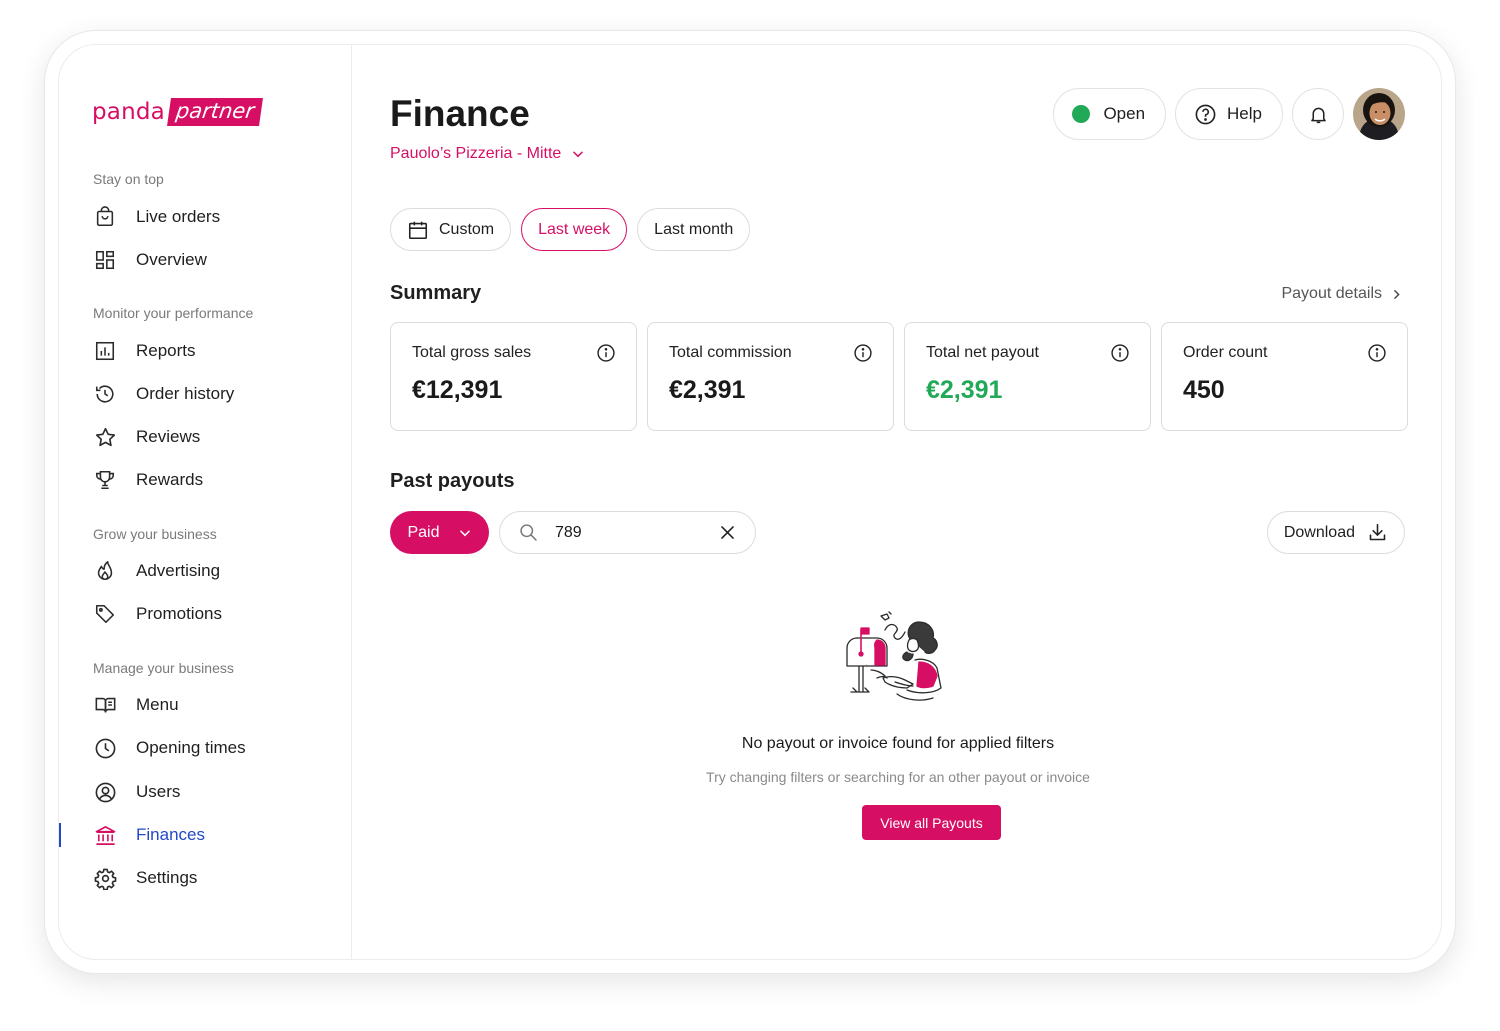 The width and height of the screenshot is (1500, 1031). I want to click on bar-chart-icon, so click(105, 351).